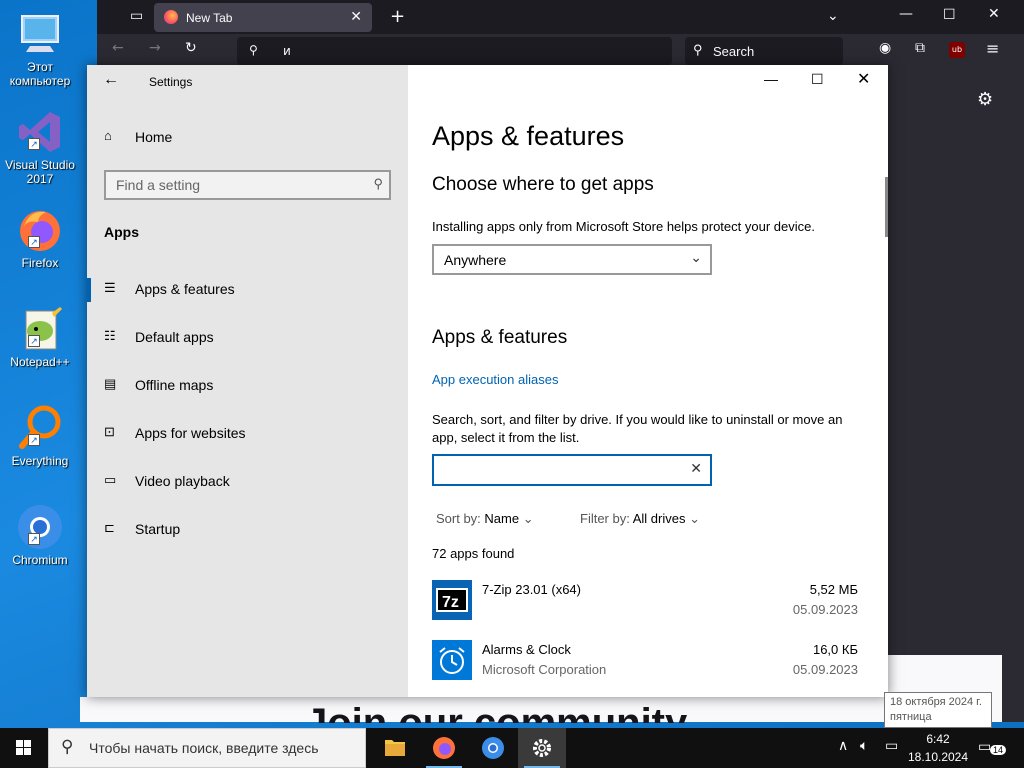 The width and height of the screenshot is (1024, 768). What do you see at coordinates (356, 16) in the screenshot?
I see `close-tab-icon: ✕` at bounding box center [356, 16].